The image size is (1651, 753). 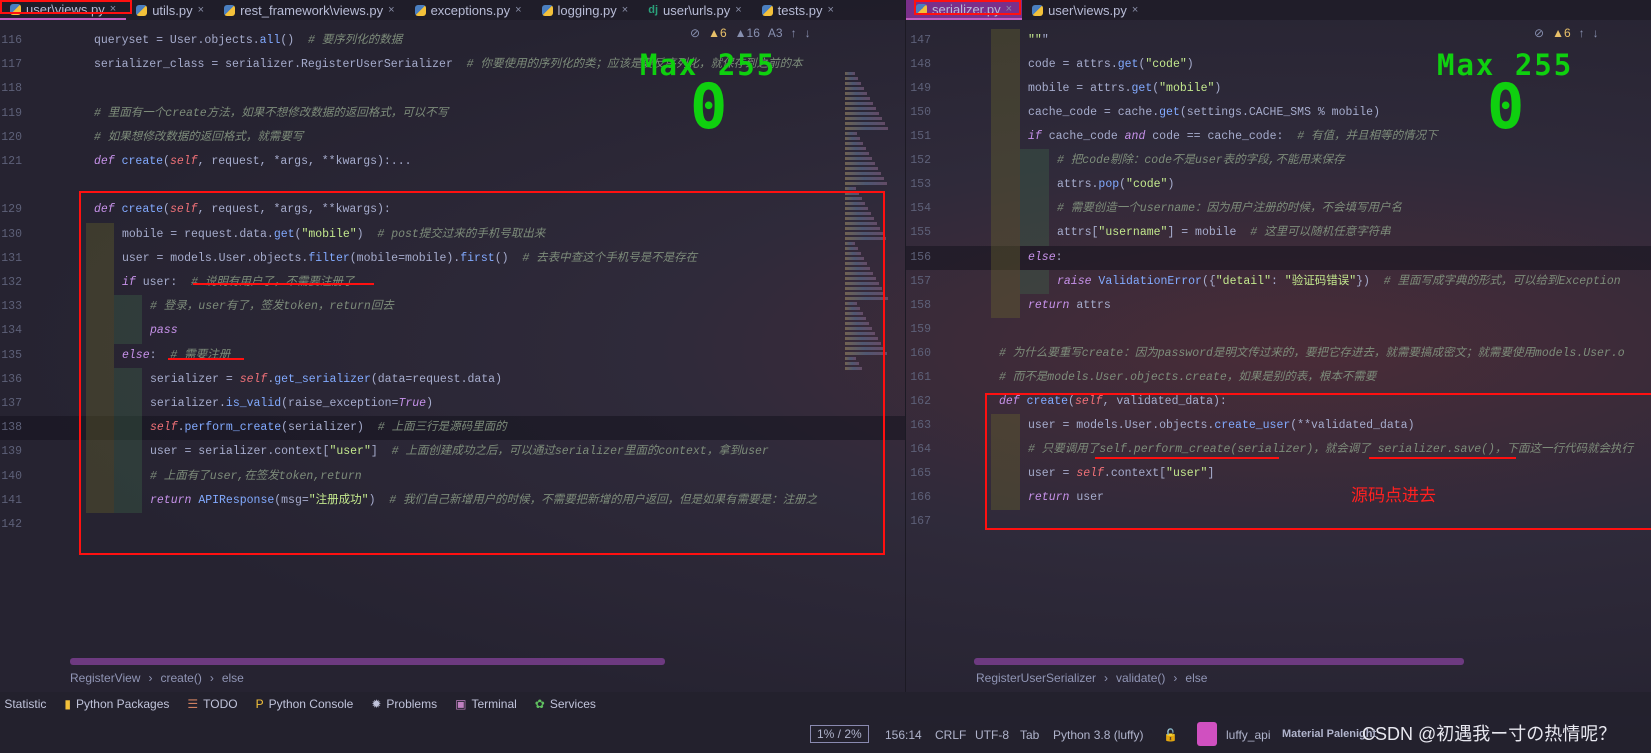 I want to click on line-number: 135, so click(x=11, y=355).